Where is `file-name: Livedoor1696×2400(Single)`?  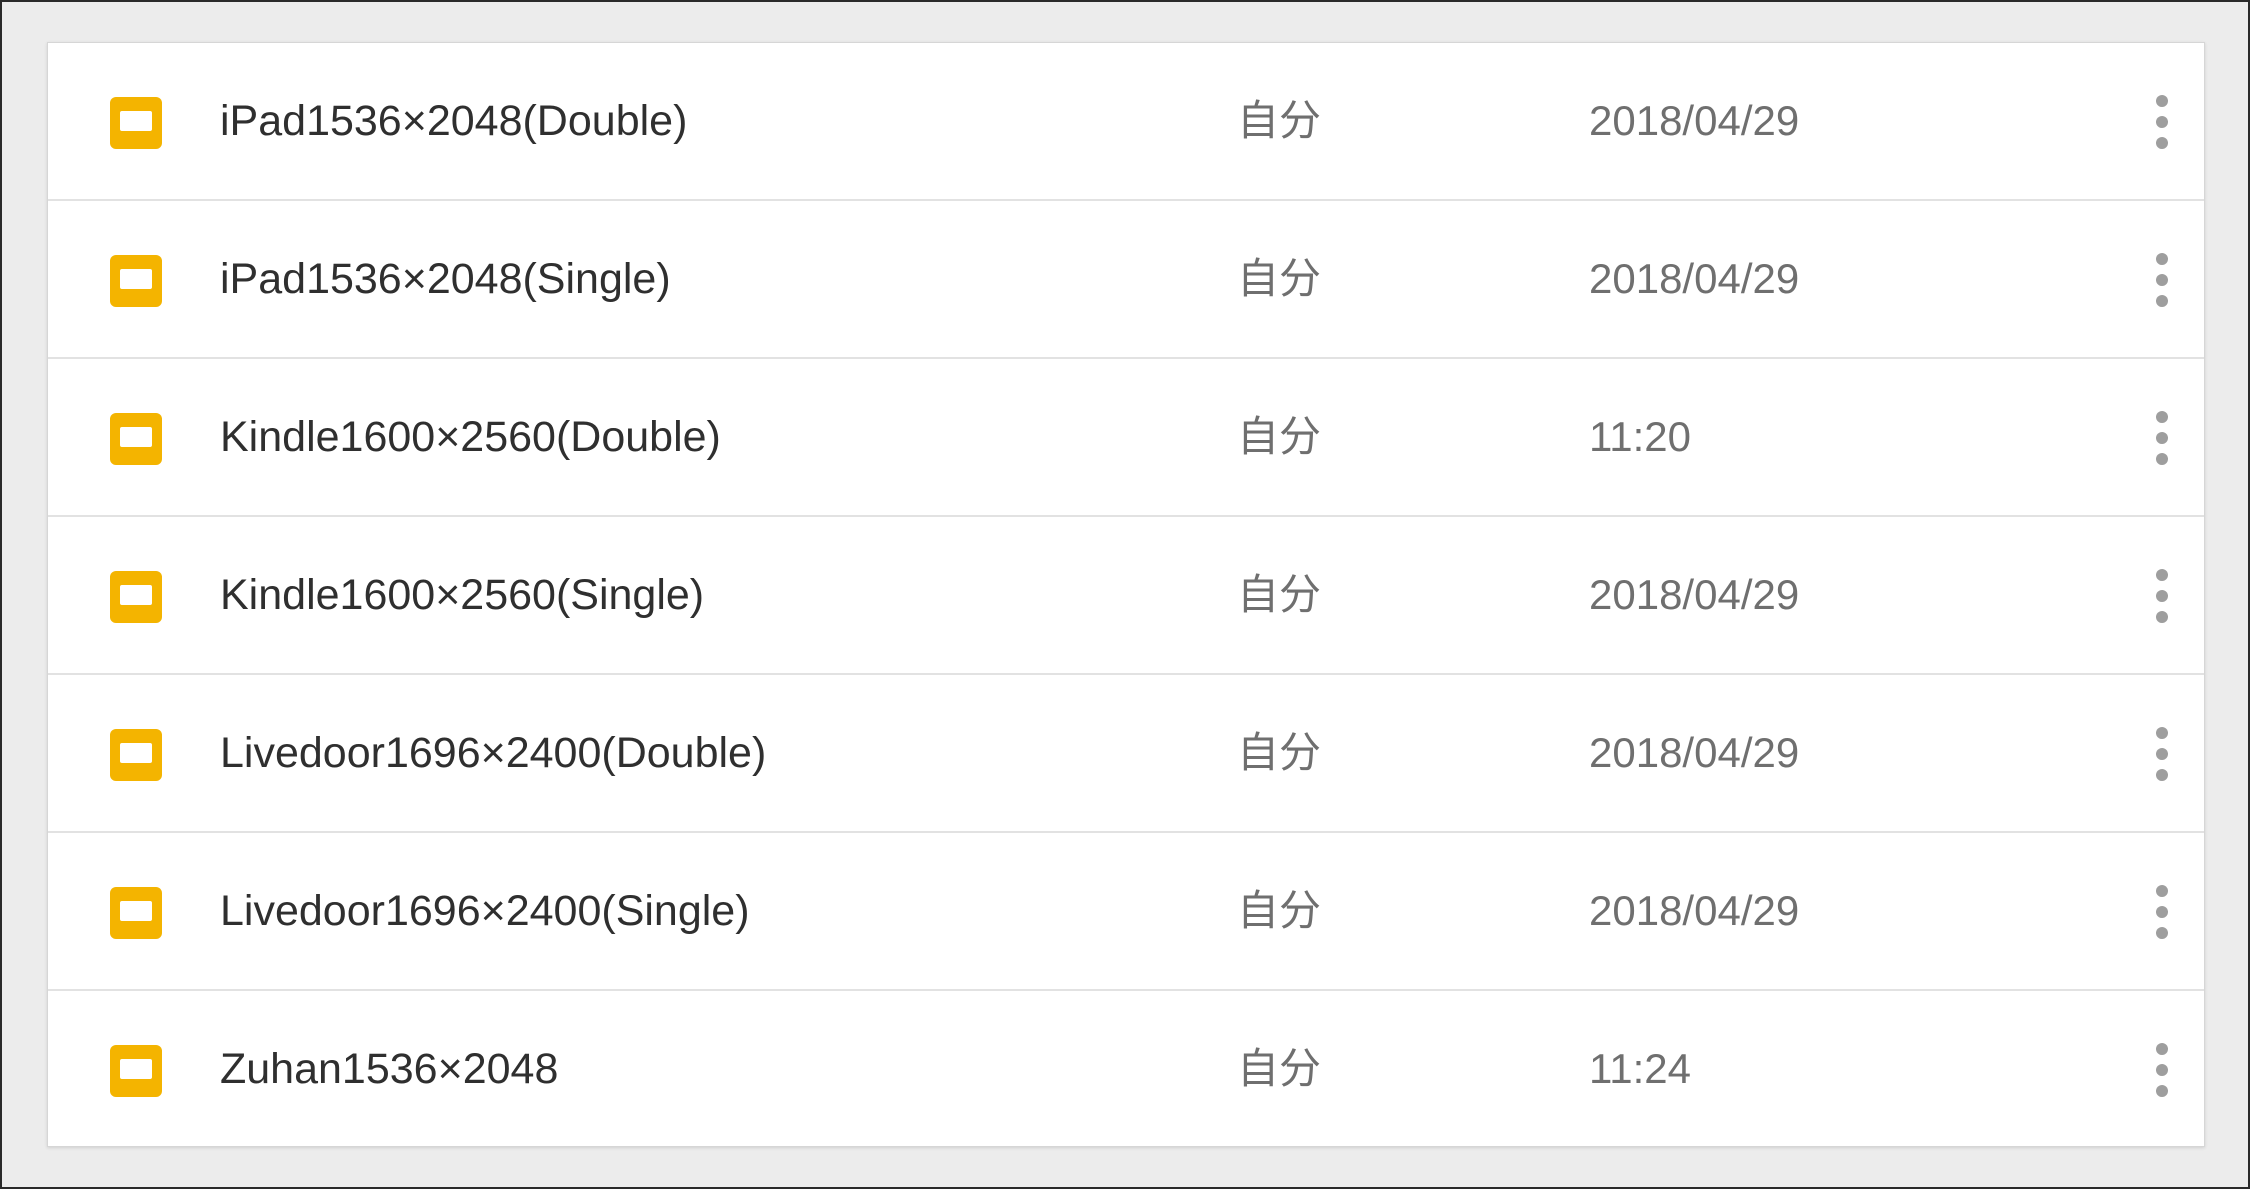
file-name: Livedoor1696×2400(Single) is located at coordinates (485, 911).